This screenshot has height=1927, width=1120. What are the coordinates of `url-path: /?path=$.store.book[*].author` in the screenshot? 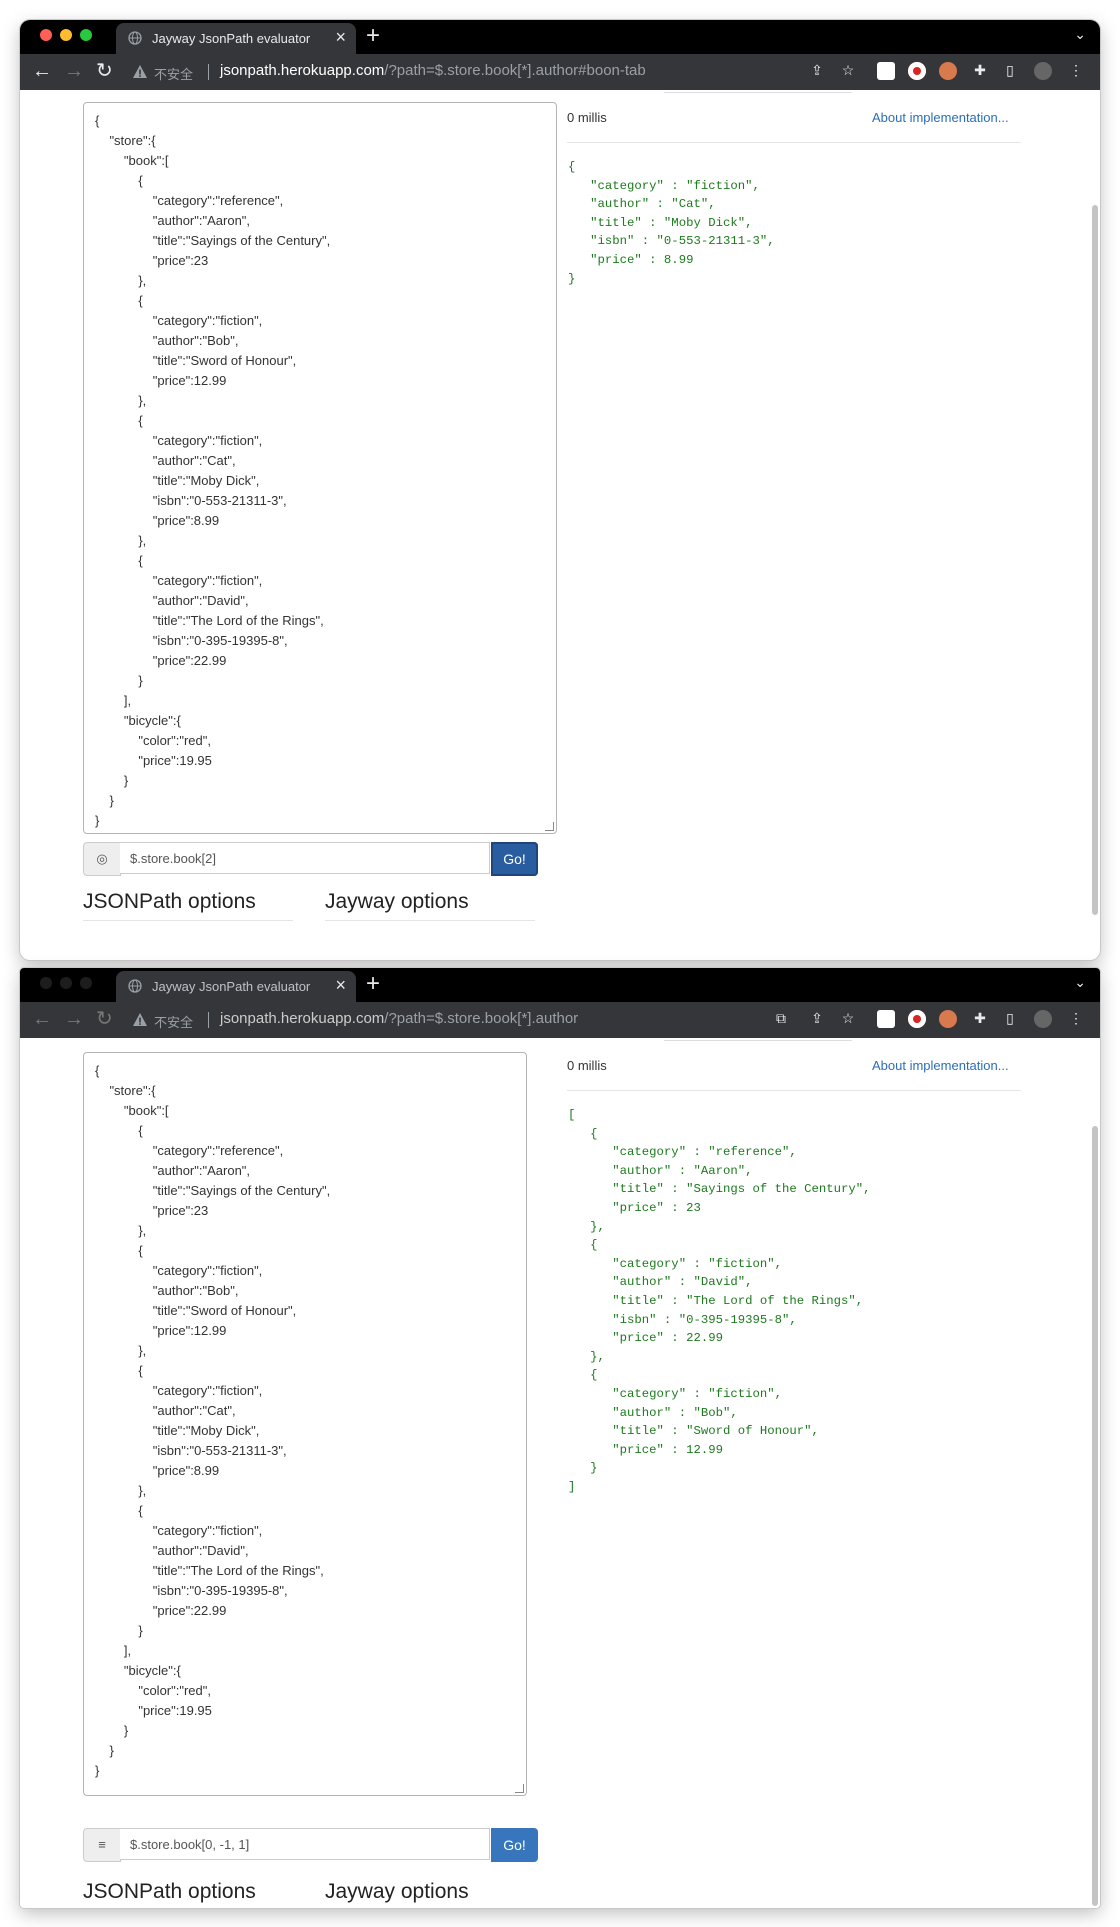 It's located at (481, 1018).